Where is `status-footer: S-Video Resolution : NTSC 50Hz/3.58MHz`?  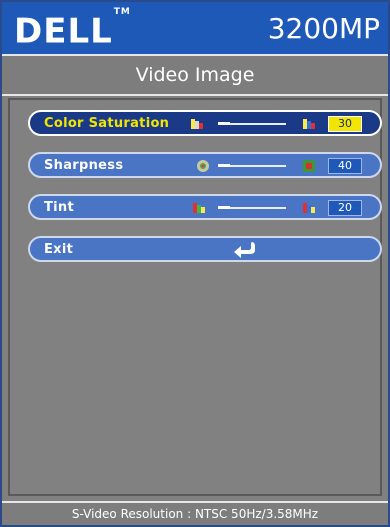
status-footer: S-Video Resolution : NTSC 50Hz/3.58MHz is located at coordinates (195, 513).